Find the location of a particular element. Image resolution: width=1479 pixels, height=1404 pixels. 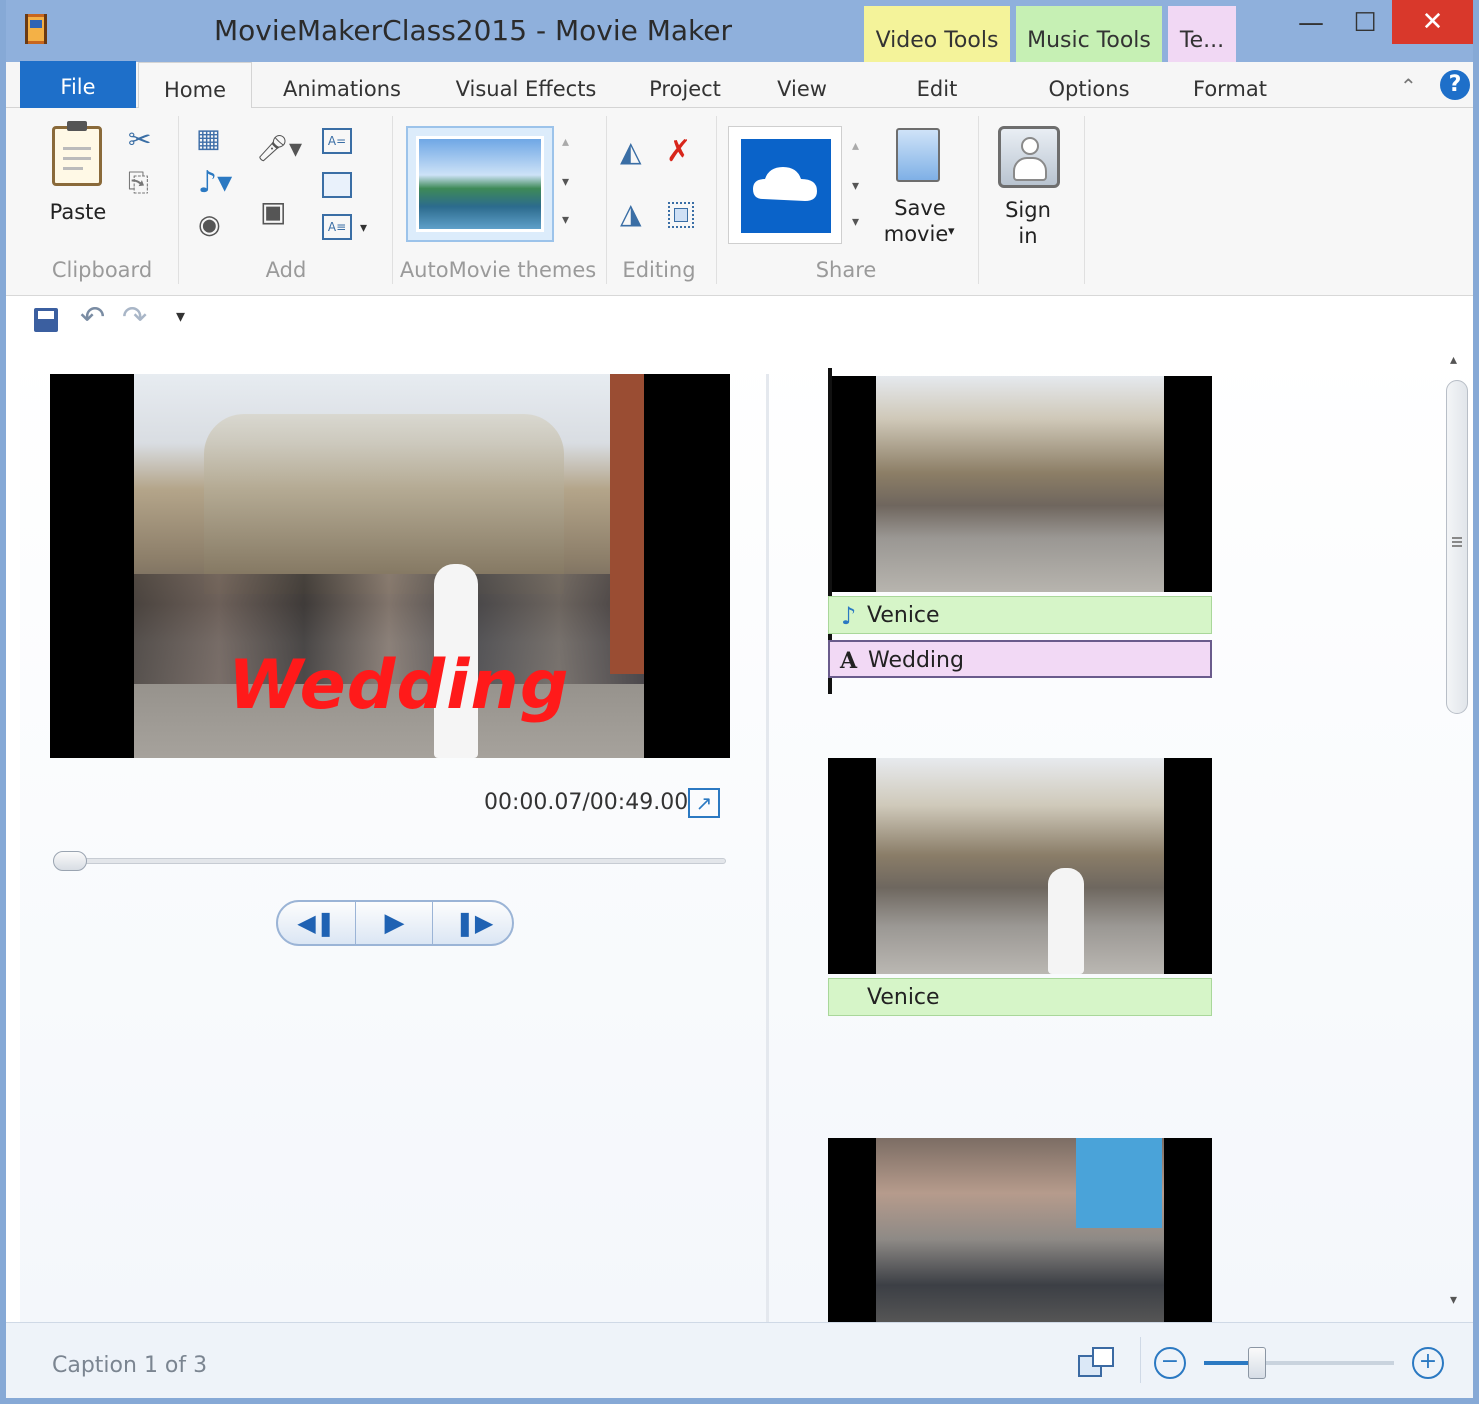

seek-bar is located at coordinates (389, 861).